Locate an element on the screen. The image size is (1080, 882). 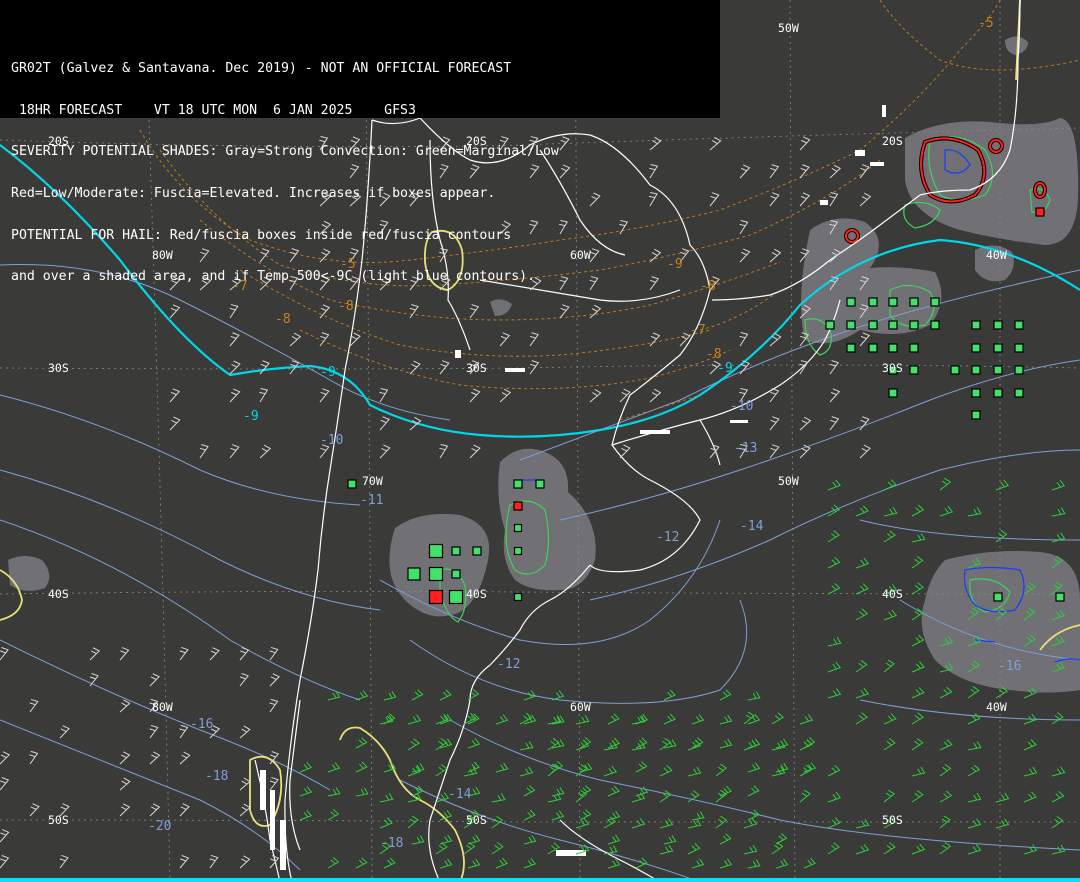
orange-temp-label: -7 is located at coordinates (698, 330).